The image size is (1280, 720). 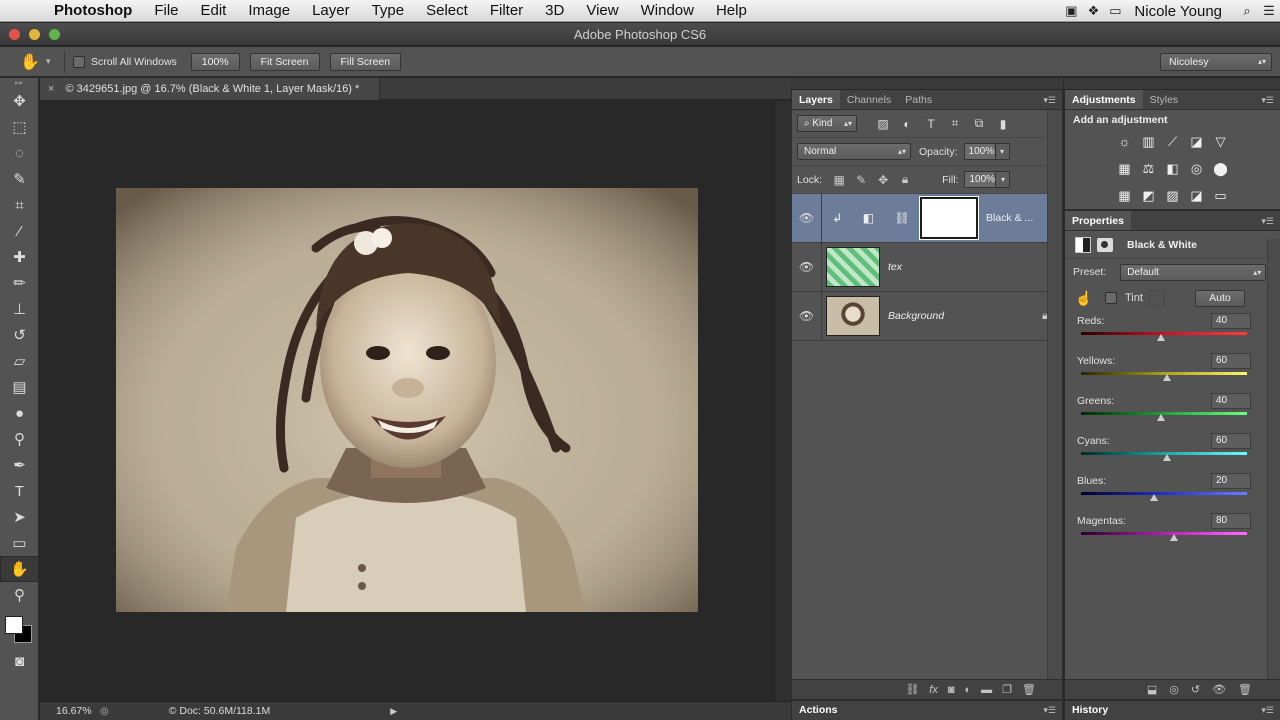 What do you see at coordinates (393, 711) in the screenshot?
I see `status-expand-triangle-icon: ▶` at bounding box center [393, 711].